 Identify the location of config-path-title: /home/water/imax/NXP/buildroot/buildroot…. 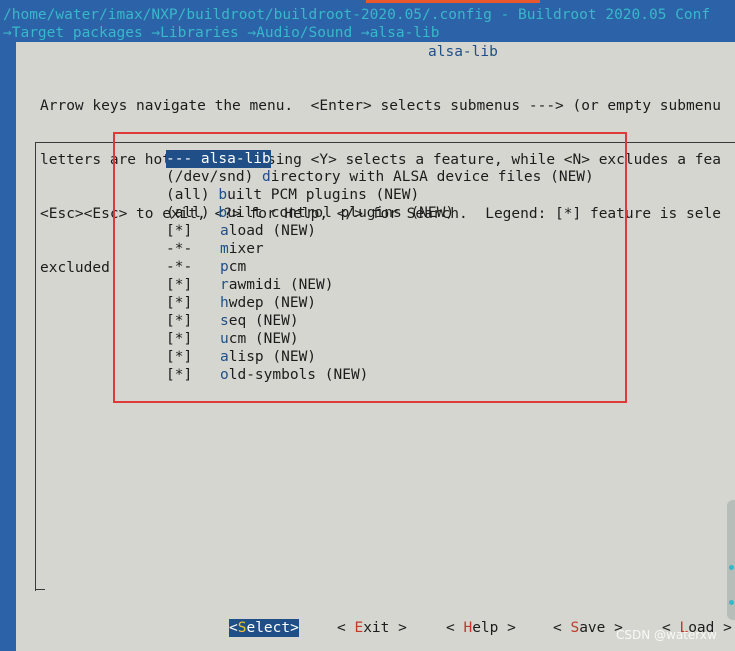
(357, 15).